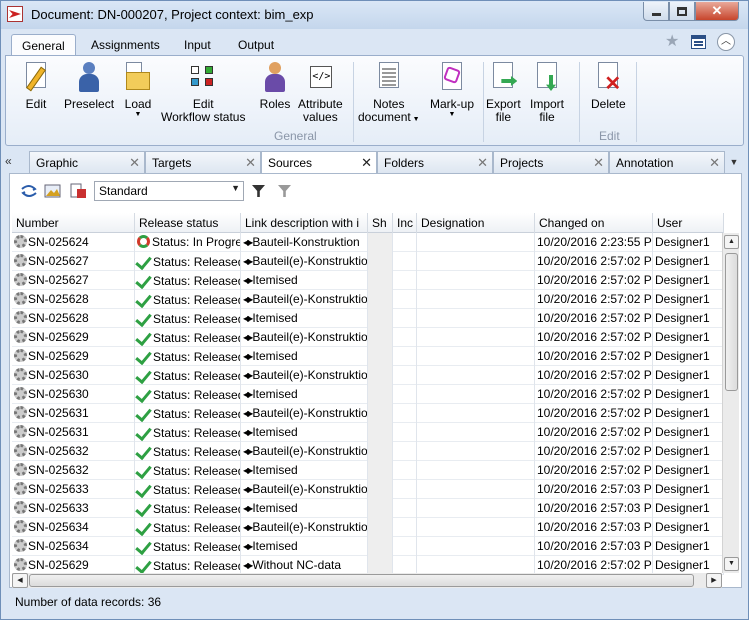  Describe the element at coordinates (656, 11) in the screenshot. I see `minimize-button` at that location.